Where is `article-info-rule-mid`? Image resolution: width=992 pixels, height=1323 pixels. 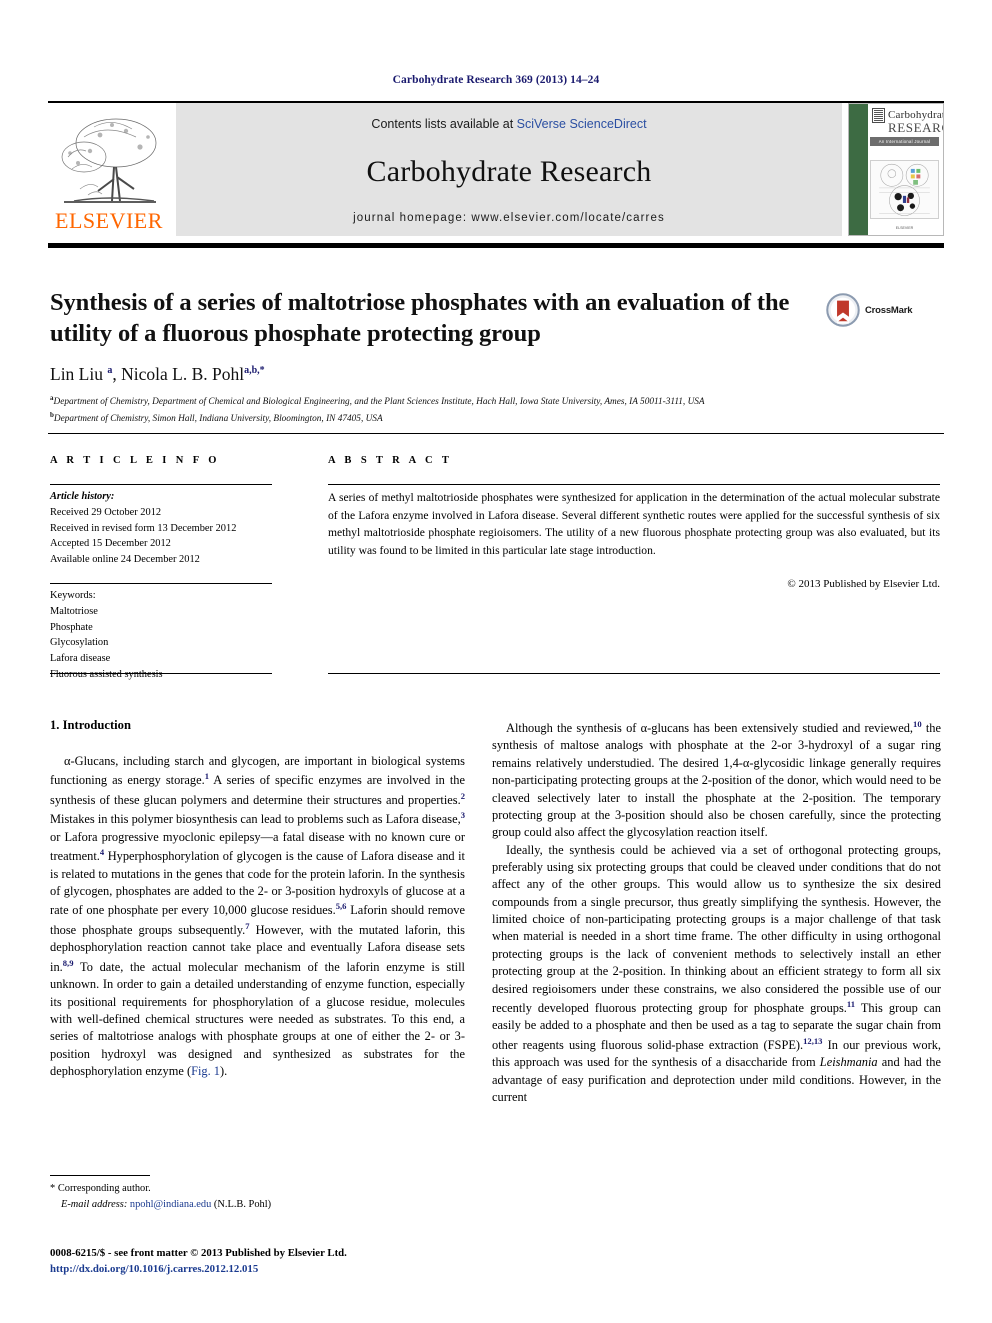
article-info-rule-mid is located at coordinates (161, 583).